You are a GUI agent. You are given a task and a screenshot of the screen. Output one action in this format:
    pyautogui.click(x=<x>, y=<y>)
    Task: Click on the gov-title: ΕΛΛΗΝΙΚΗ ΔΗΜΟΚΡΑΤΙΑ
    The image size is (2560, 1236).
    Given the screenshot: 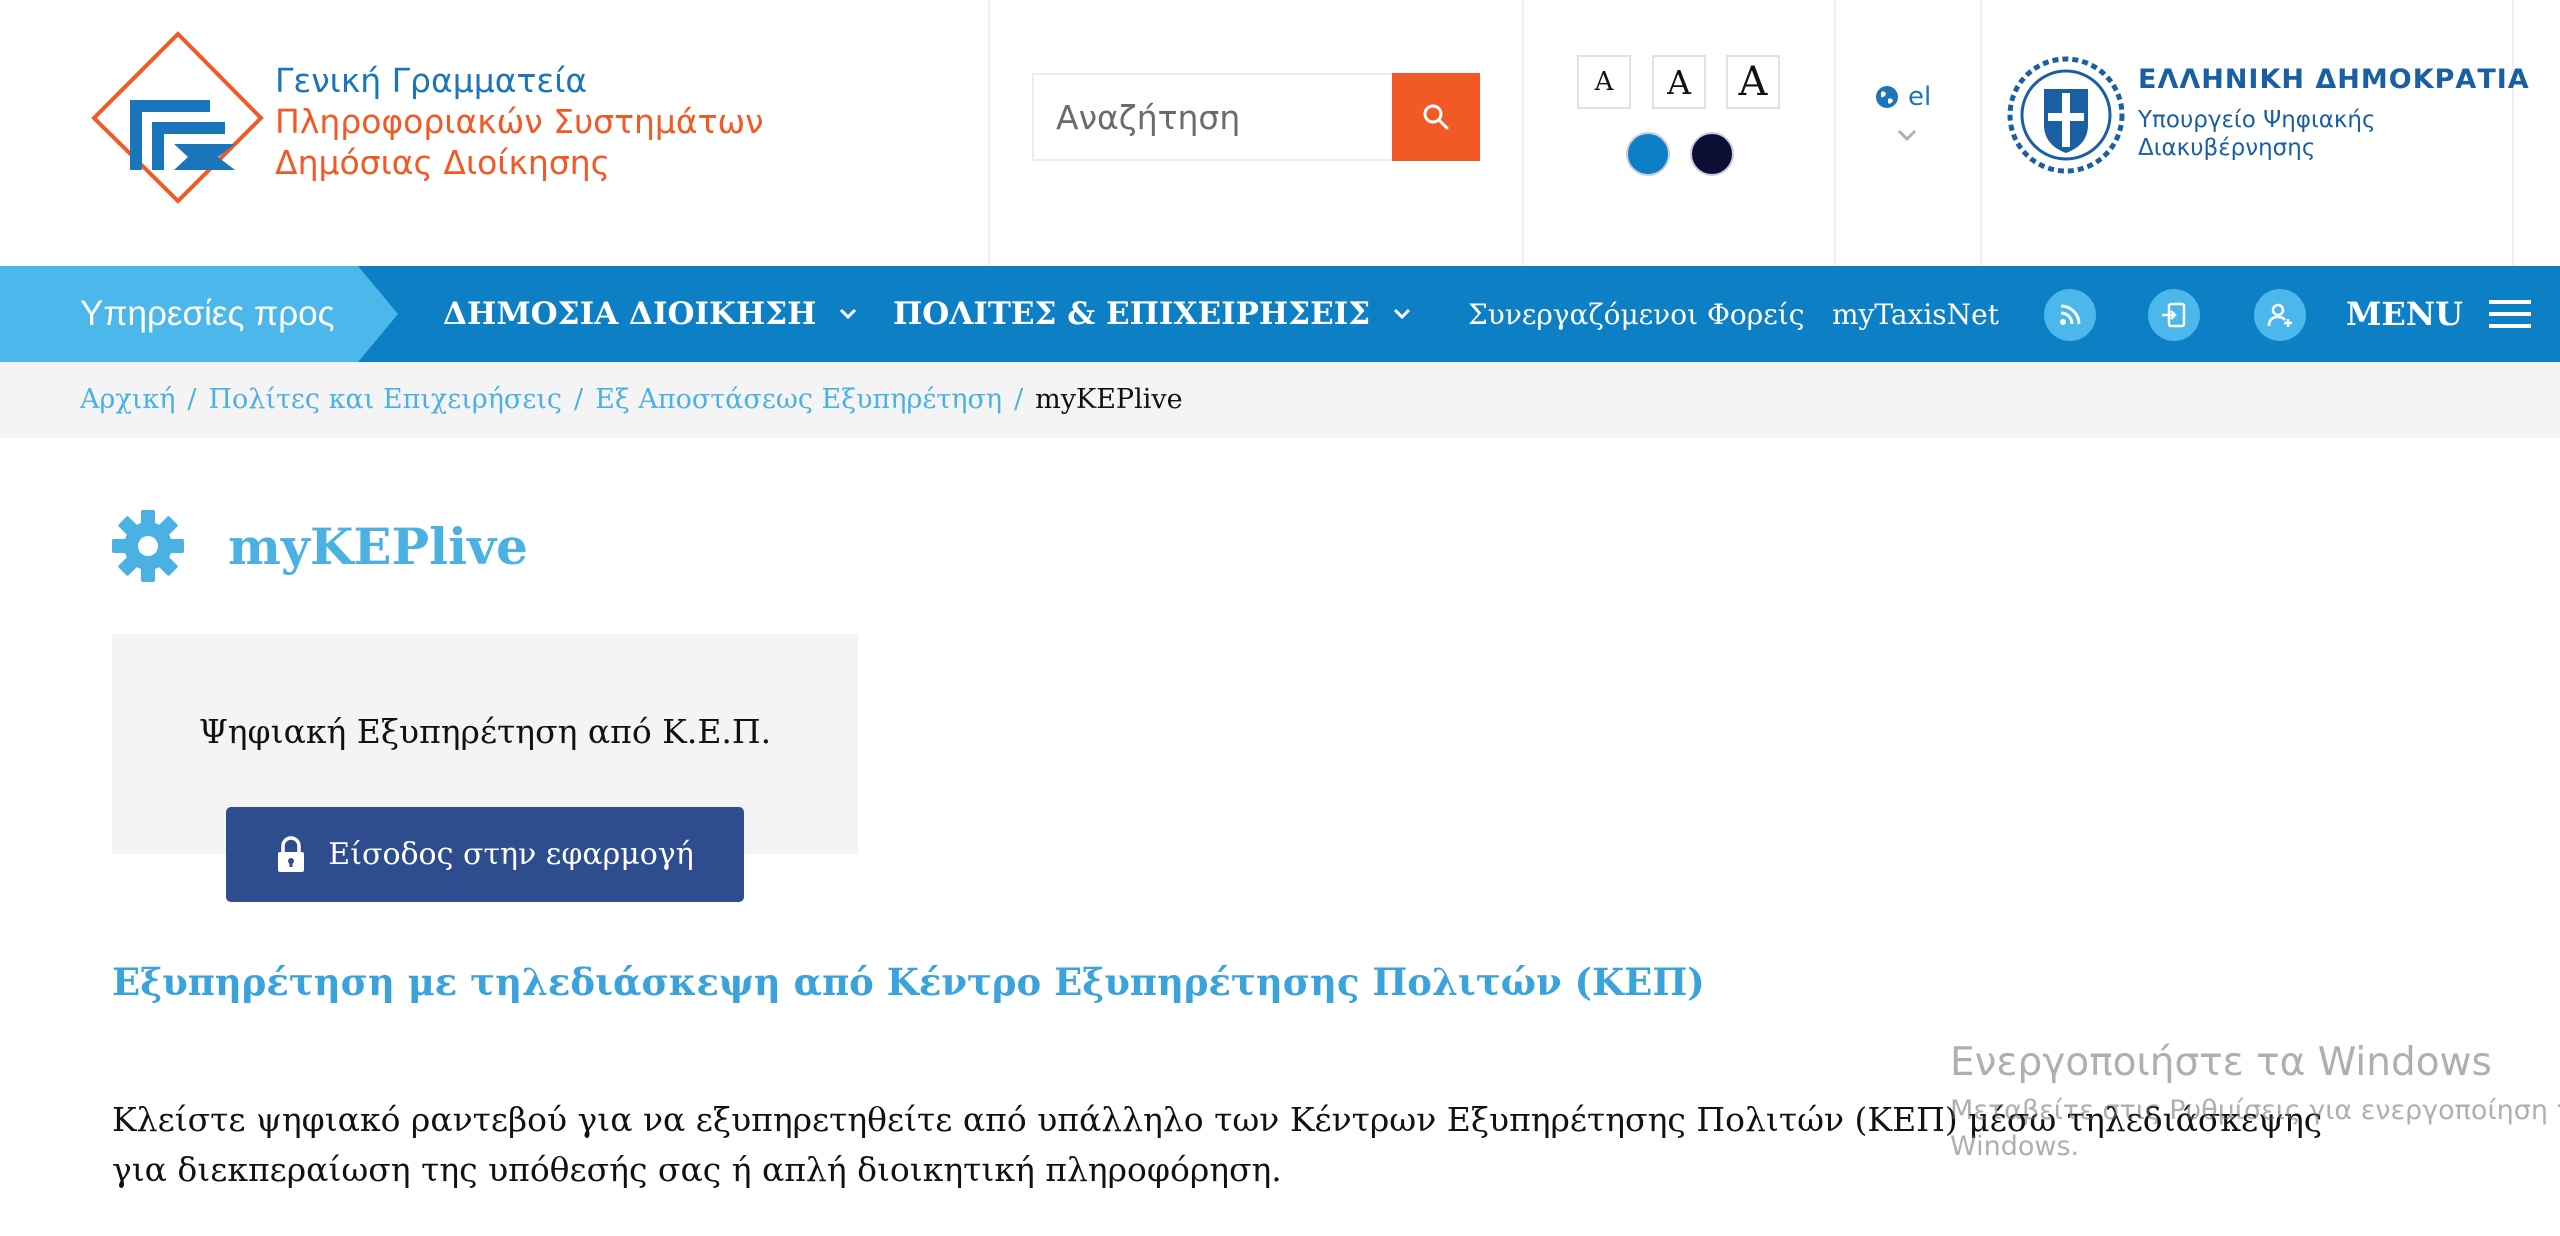 What is the action you would take?
    pyautogui.click(x=2334, y=79)
    